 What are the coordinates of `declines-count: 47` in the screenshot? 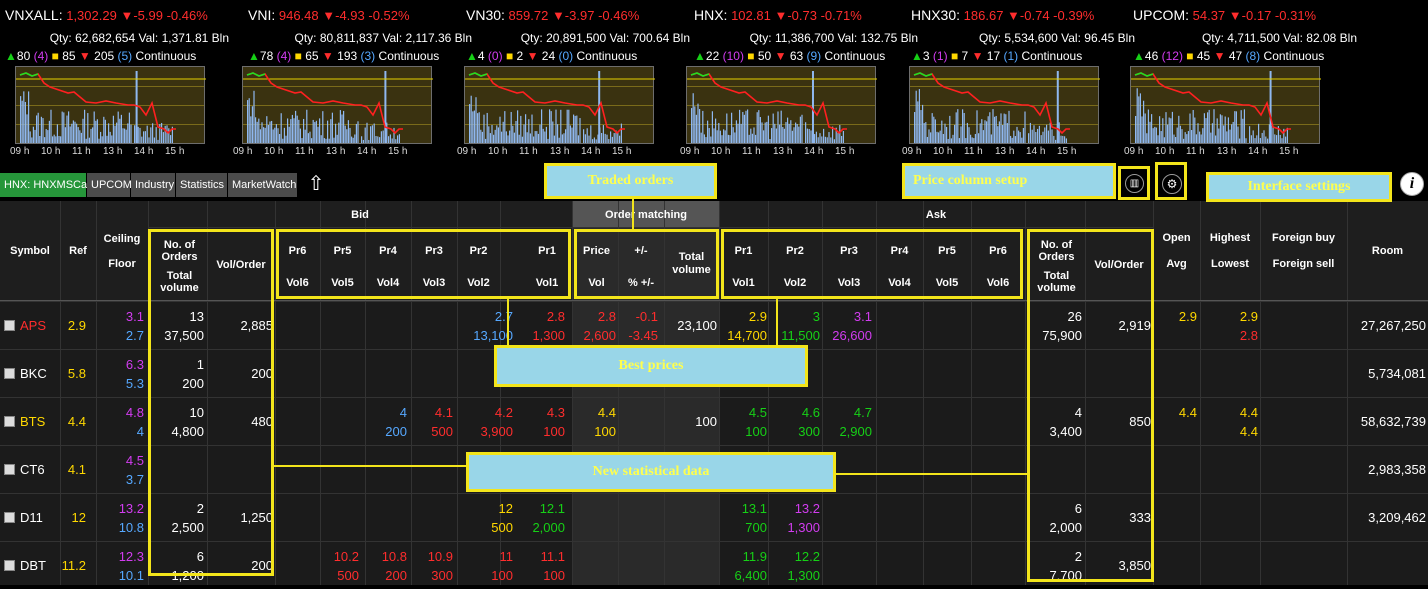 It's located at (1235, 56).